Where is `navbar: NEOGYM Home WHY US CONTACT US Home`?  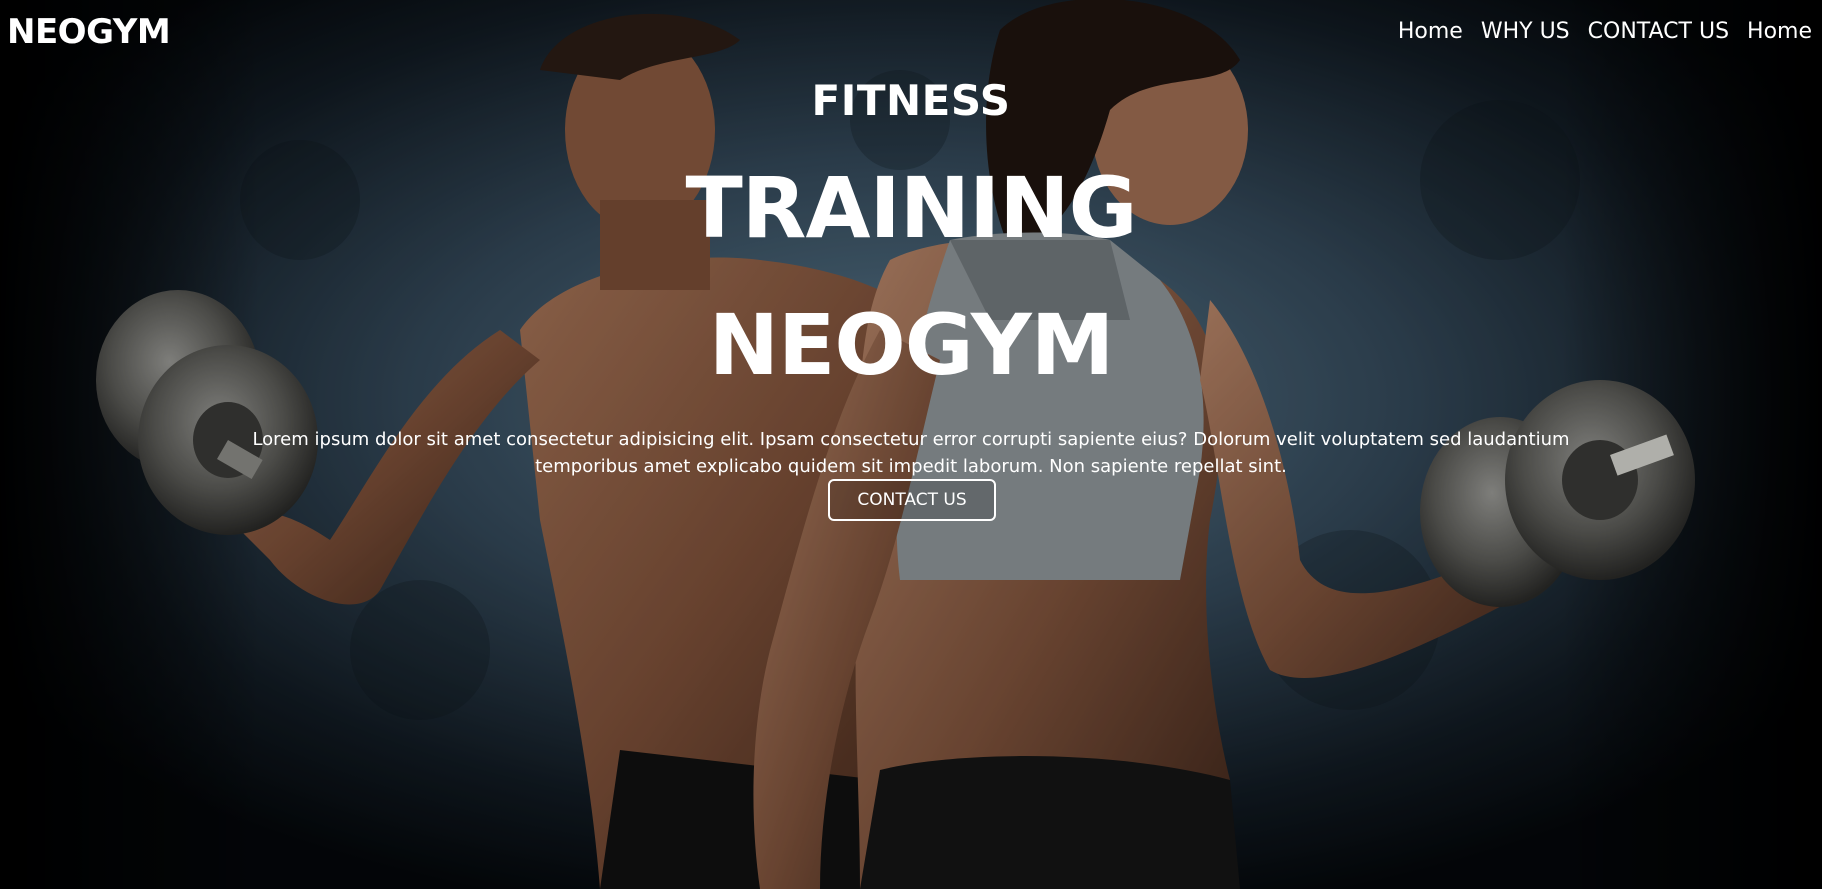
navbar: NEOGYM Home WHY US CONTACT US Home is located at coordinates (911, 33).